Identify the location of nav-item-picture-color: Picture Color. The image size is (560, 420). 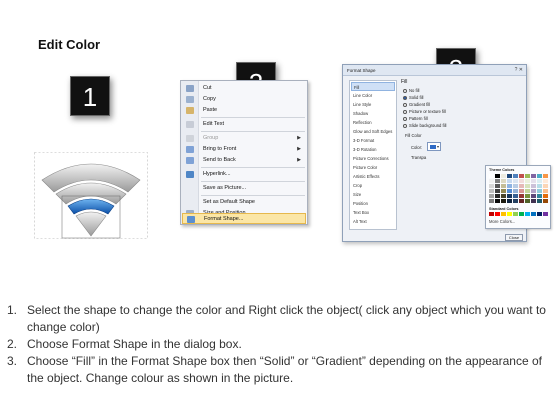
(373, 167).